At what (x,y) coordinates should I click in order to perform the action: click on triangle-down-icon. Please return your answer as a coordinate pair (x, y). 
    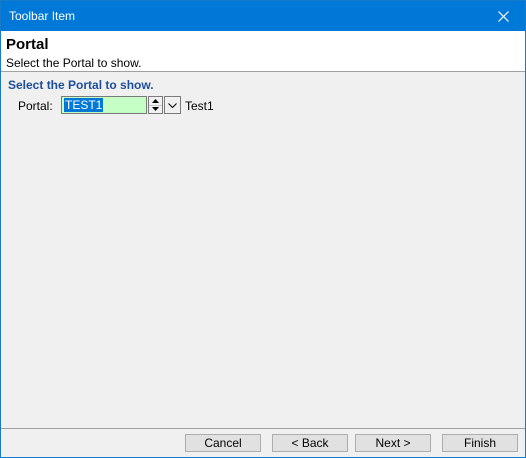
    Looking at the image, I should click on (155, 109).